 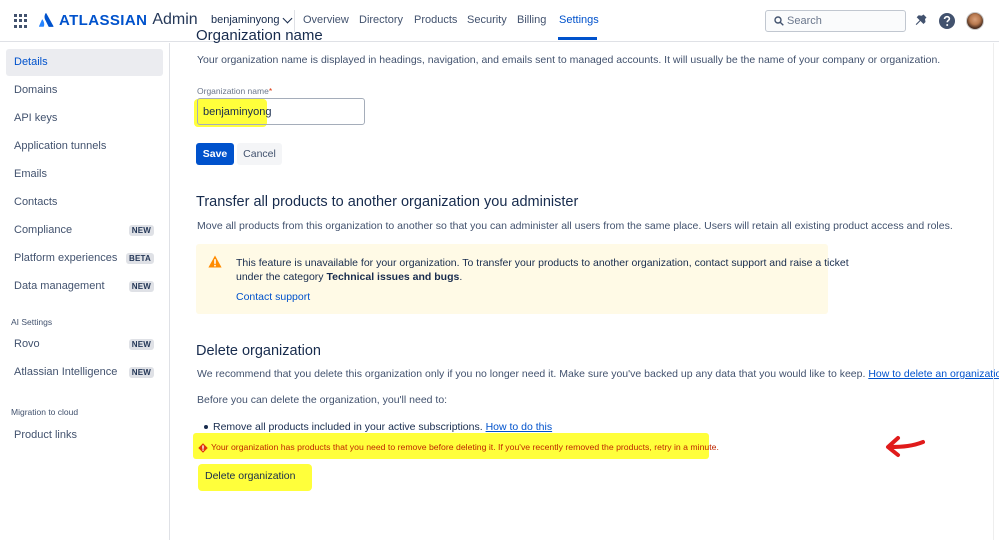 I want to click on save-button: Save, so click(x=215, y=154).